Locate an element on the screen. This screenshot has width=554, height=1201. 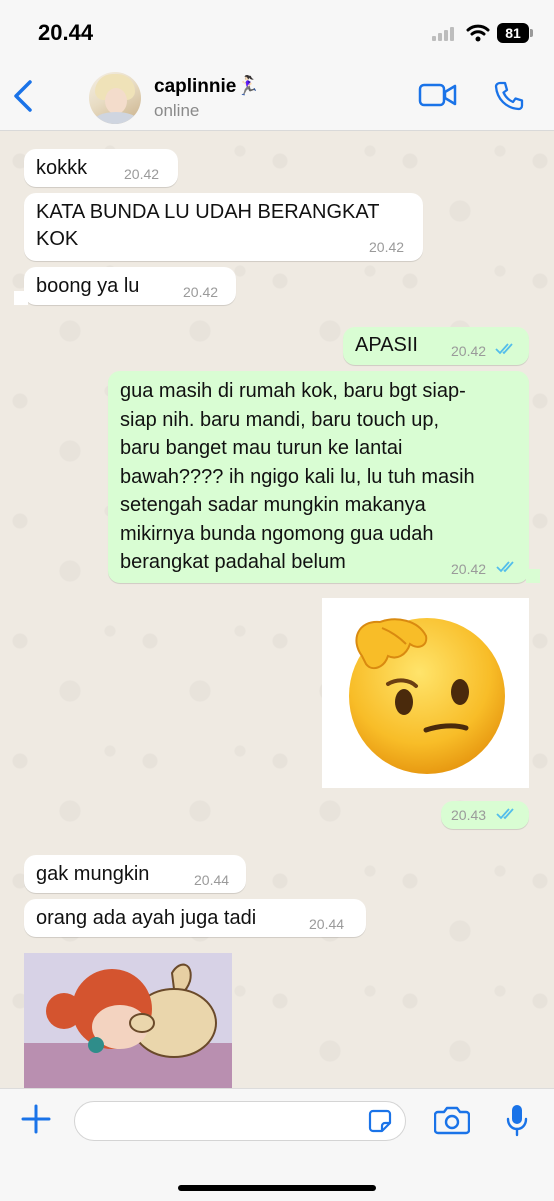
message-line: KATA BUNDA LU UDAH BERANGKAT is located at coordinates (208, 212).